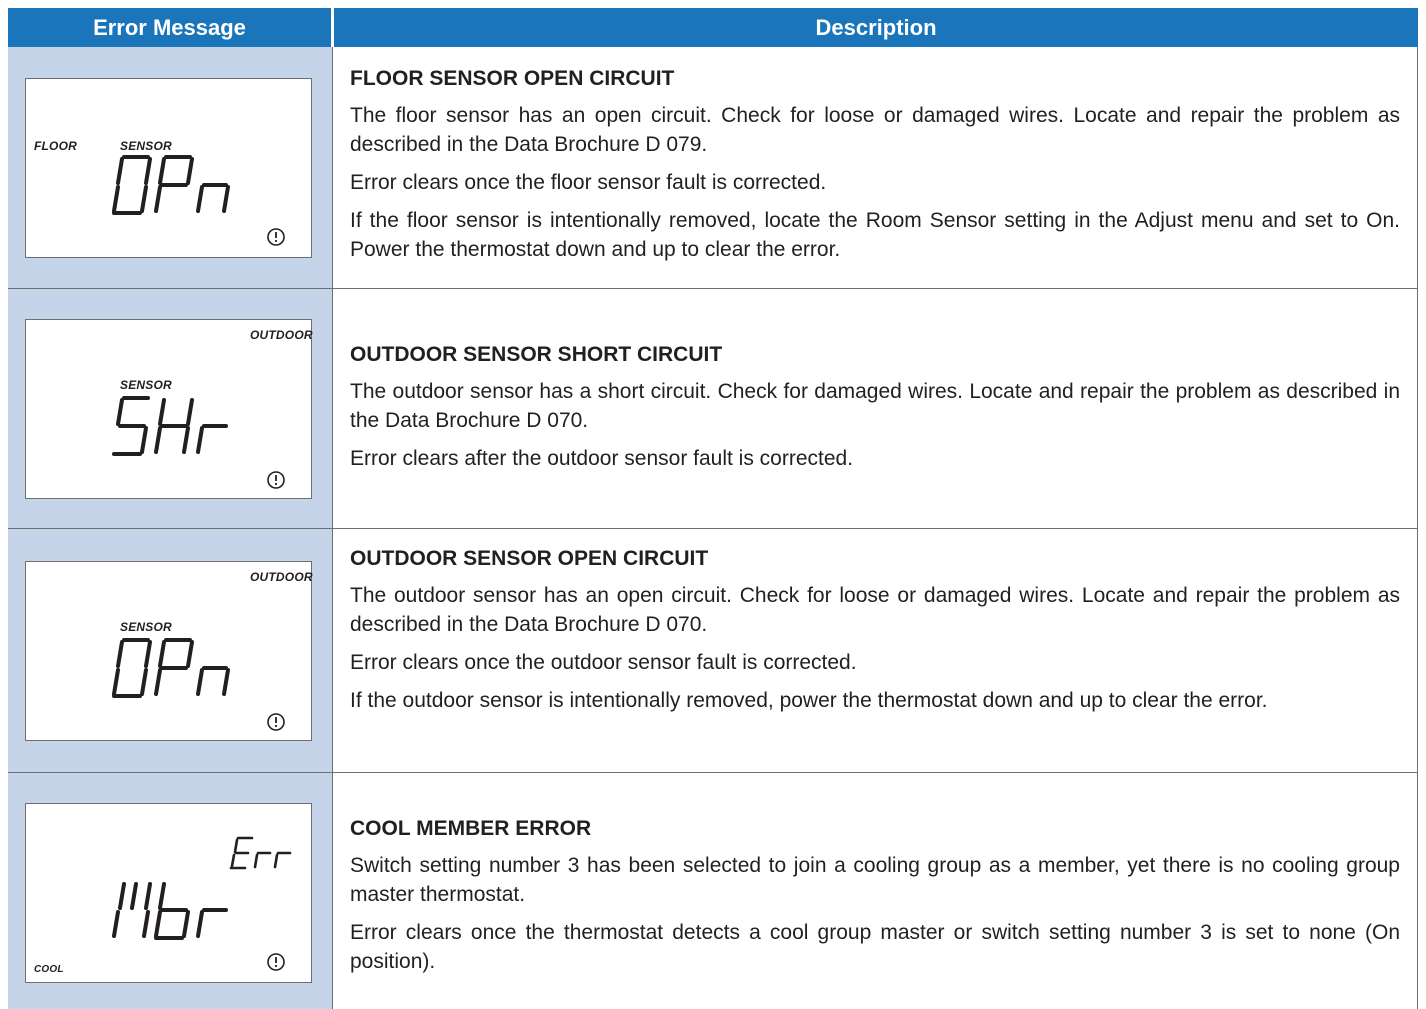 Image resolution: width=1426 pixels, height=1009 pixels. What do you see at coordinates (512, 78) in the screenshot?
I see `error-title: FLOOR SENSOR OPEN CIRCUIT` at bounding box center [512, 78].